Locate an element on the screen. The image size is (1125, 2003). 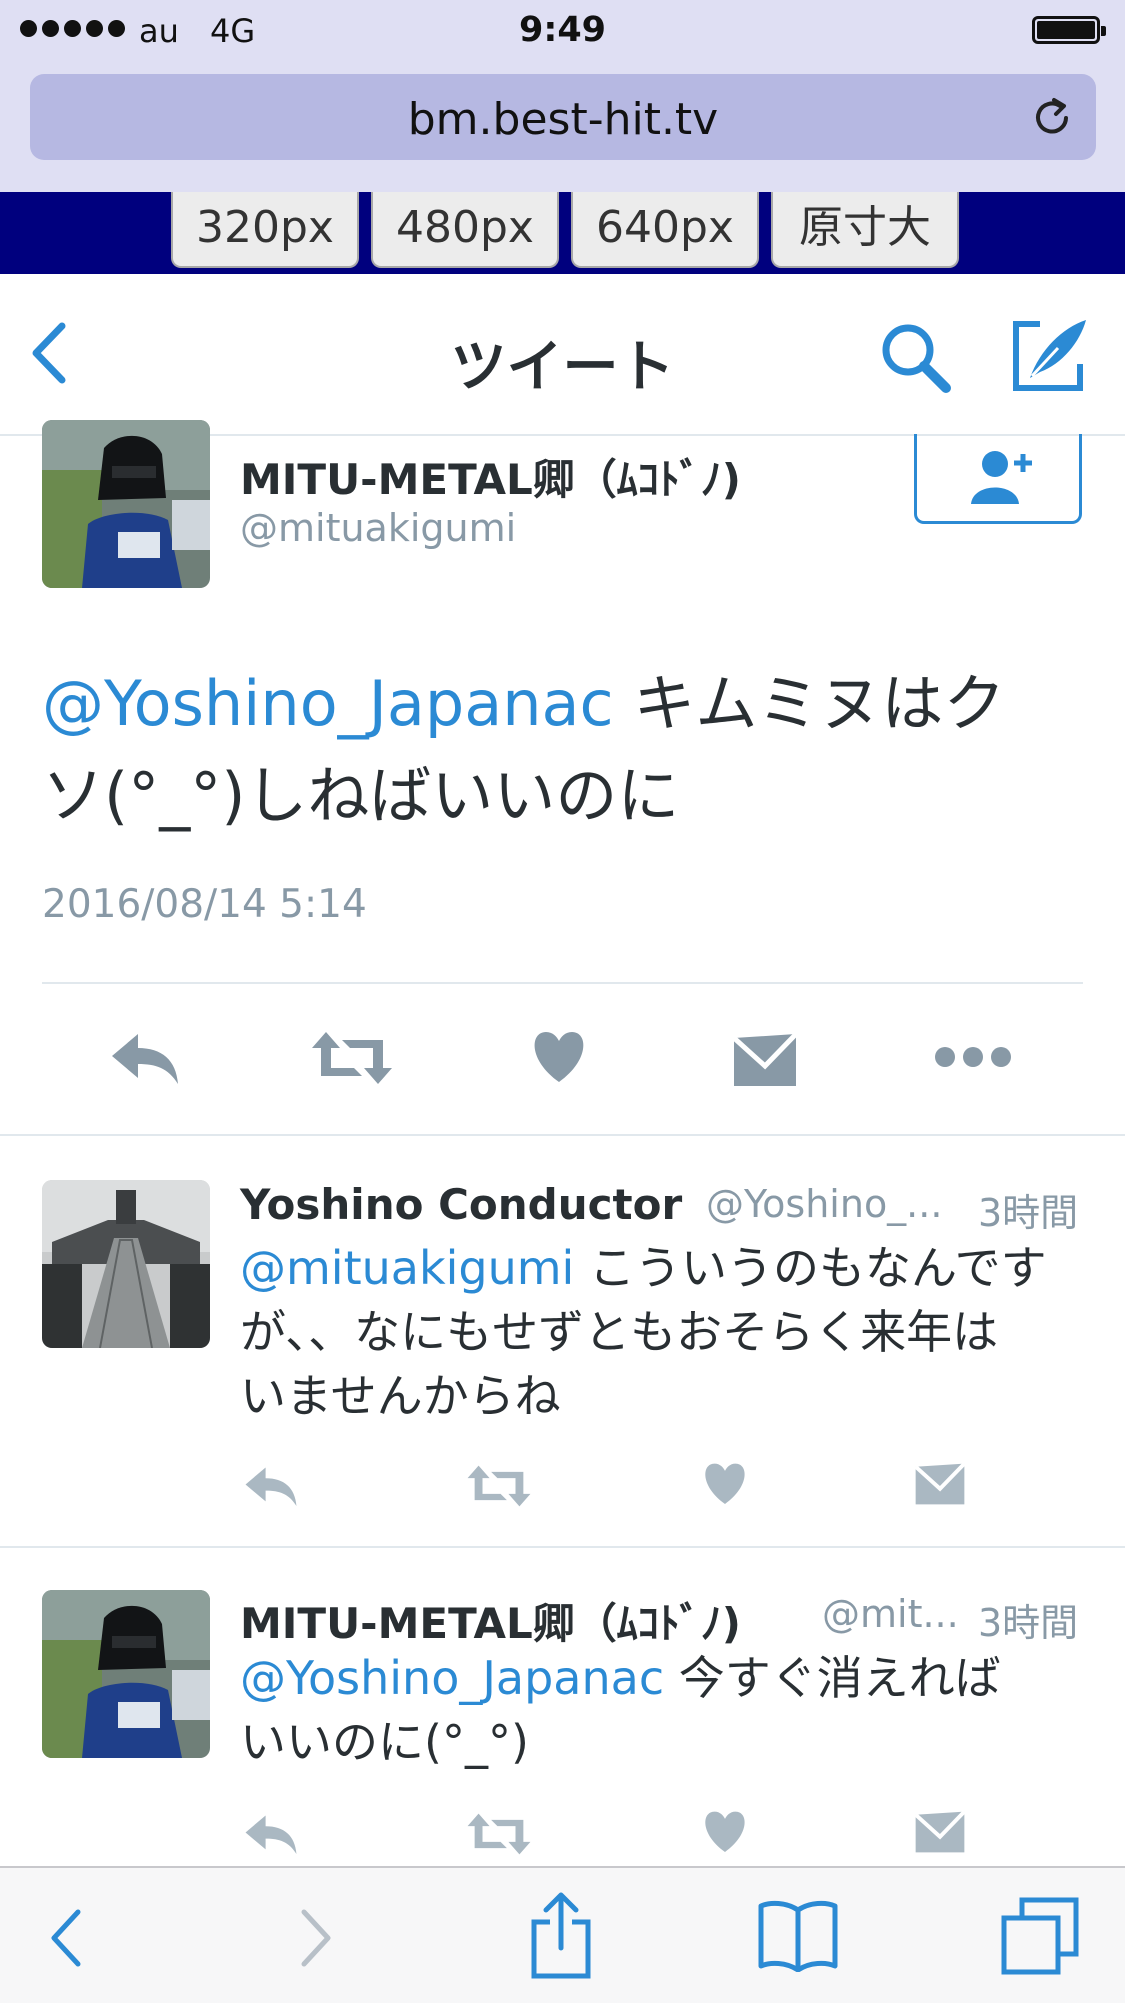
reply-author-name: Yoshino Conductor is located at coordinates (461, 1204).